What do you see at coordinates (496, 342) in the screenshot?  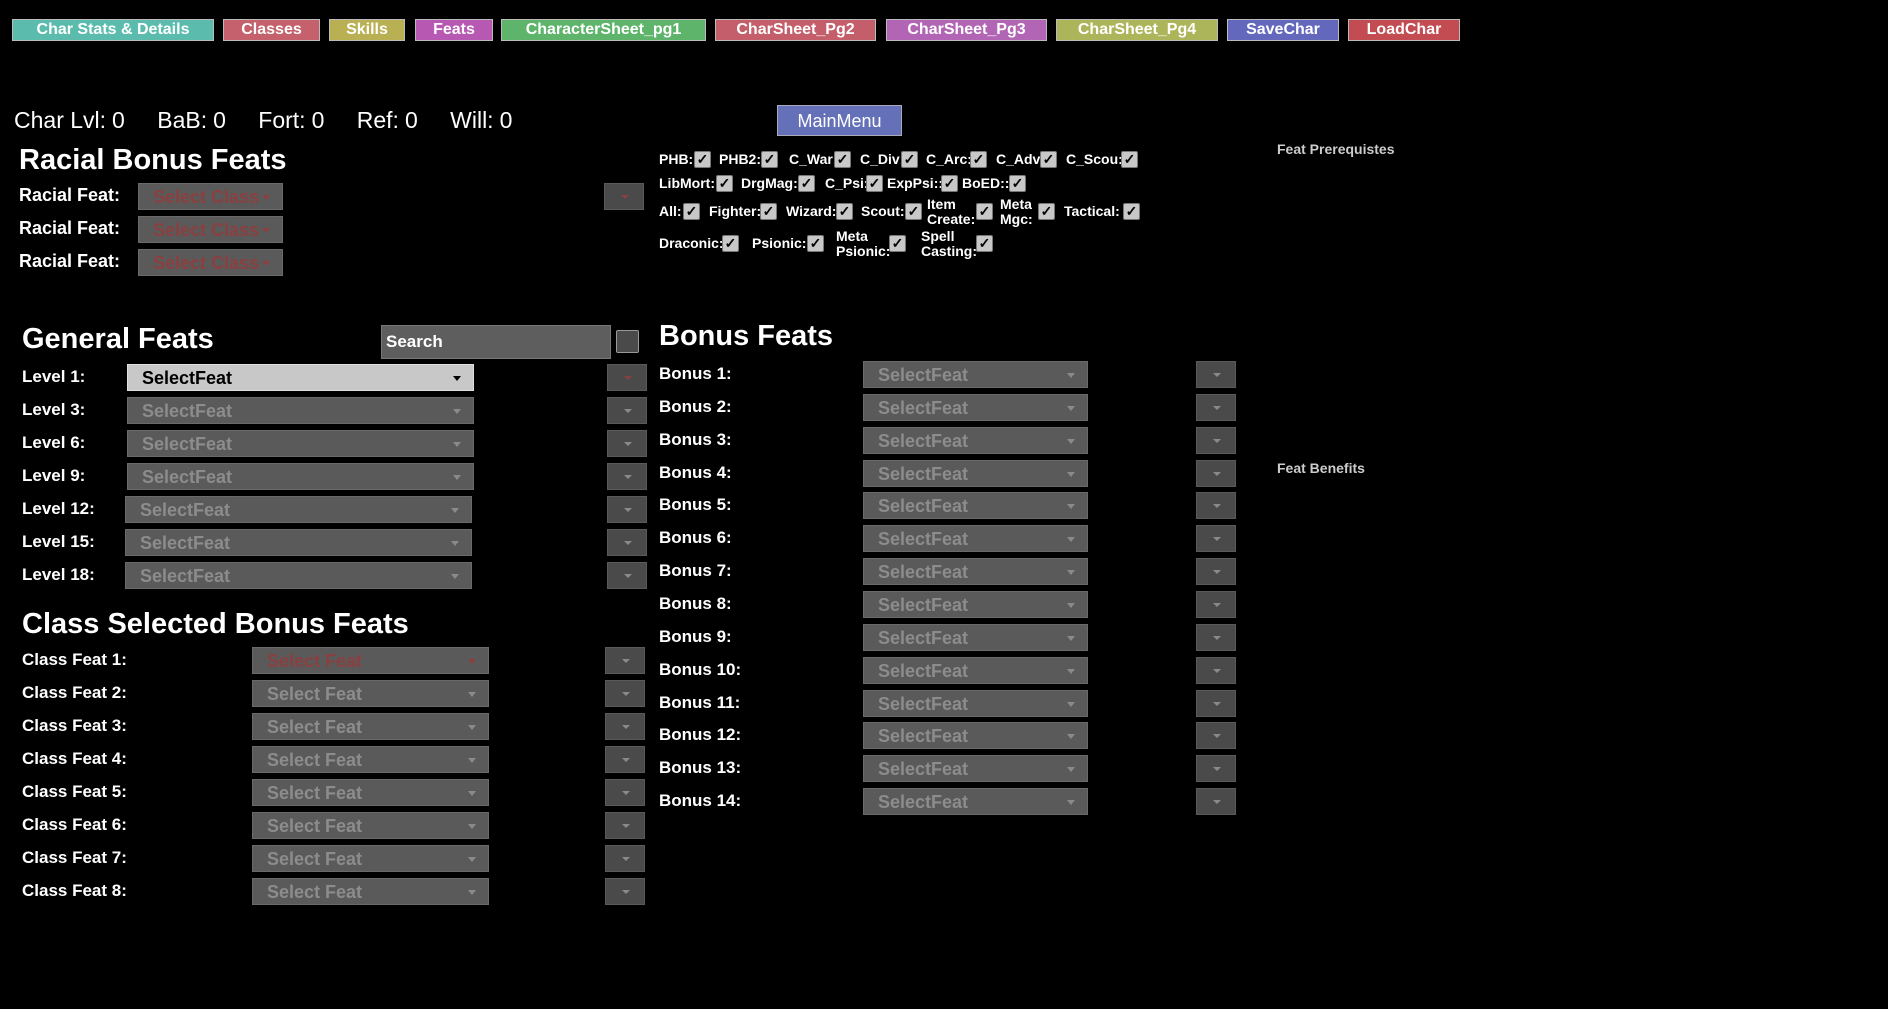 I see `search-input` at bounding box center [496, 342].